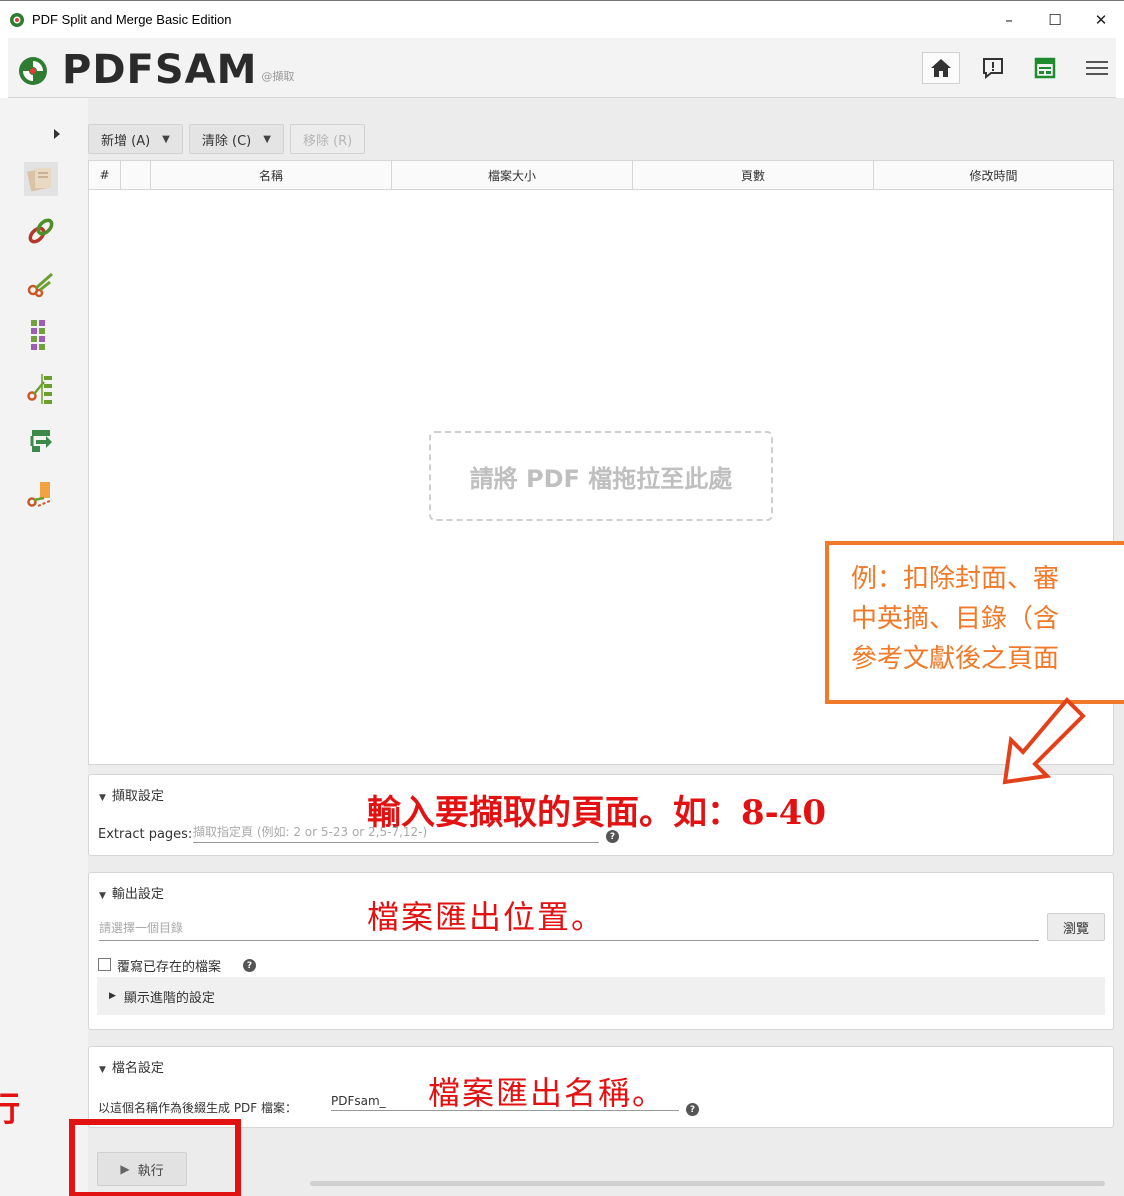 Image resolution: width=1124 pixels, height=1196 pixels. What do you see at coordinates (597, 813) in the screenshot?
I see `annotation-extract-hint: 輸入要擷取的頁面。如：8-40` at bounding box center [597, 813].